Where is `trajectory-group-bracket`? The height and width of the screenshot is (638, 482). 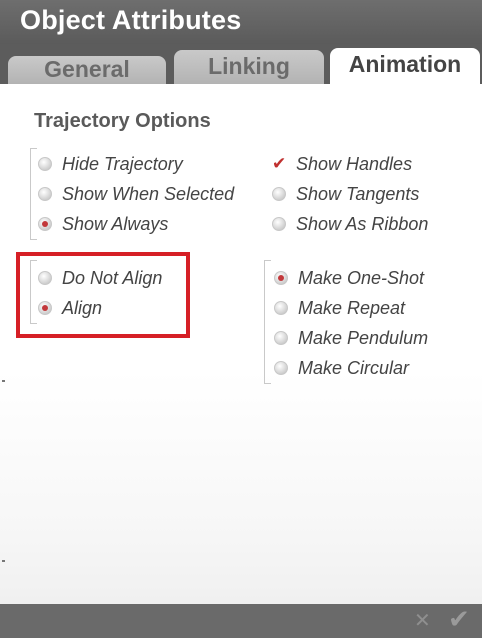 trajectory-group-bracket is located at coordinates (33, 194).